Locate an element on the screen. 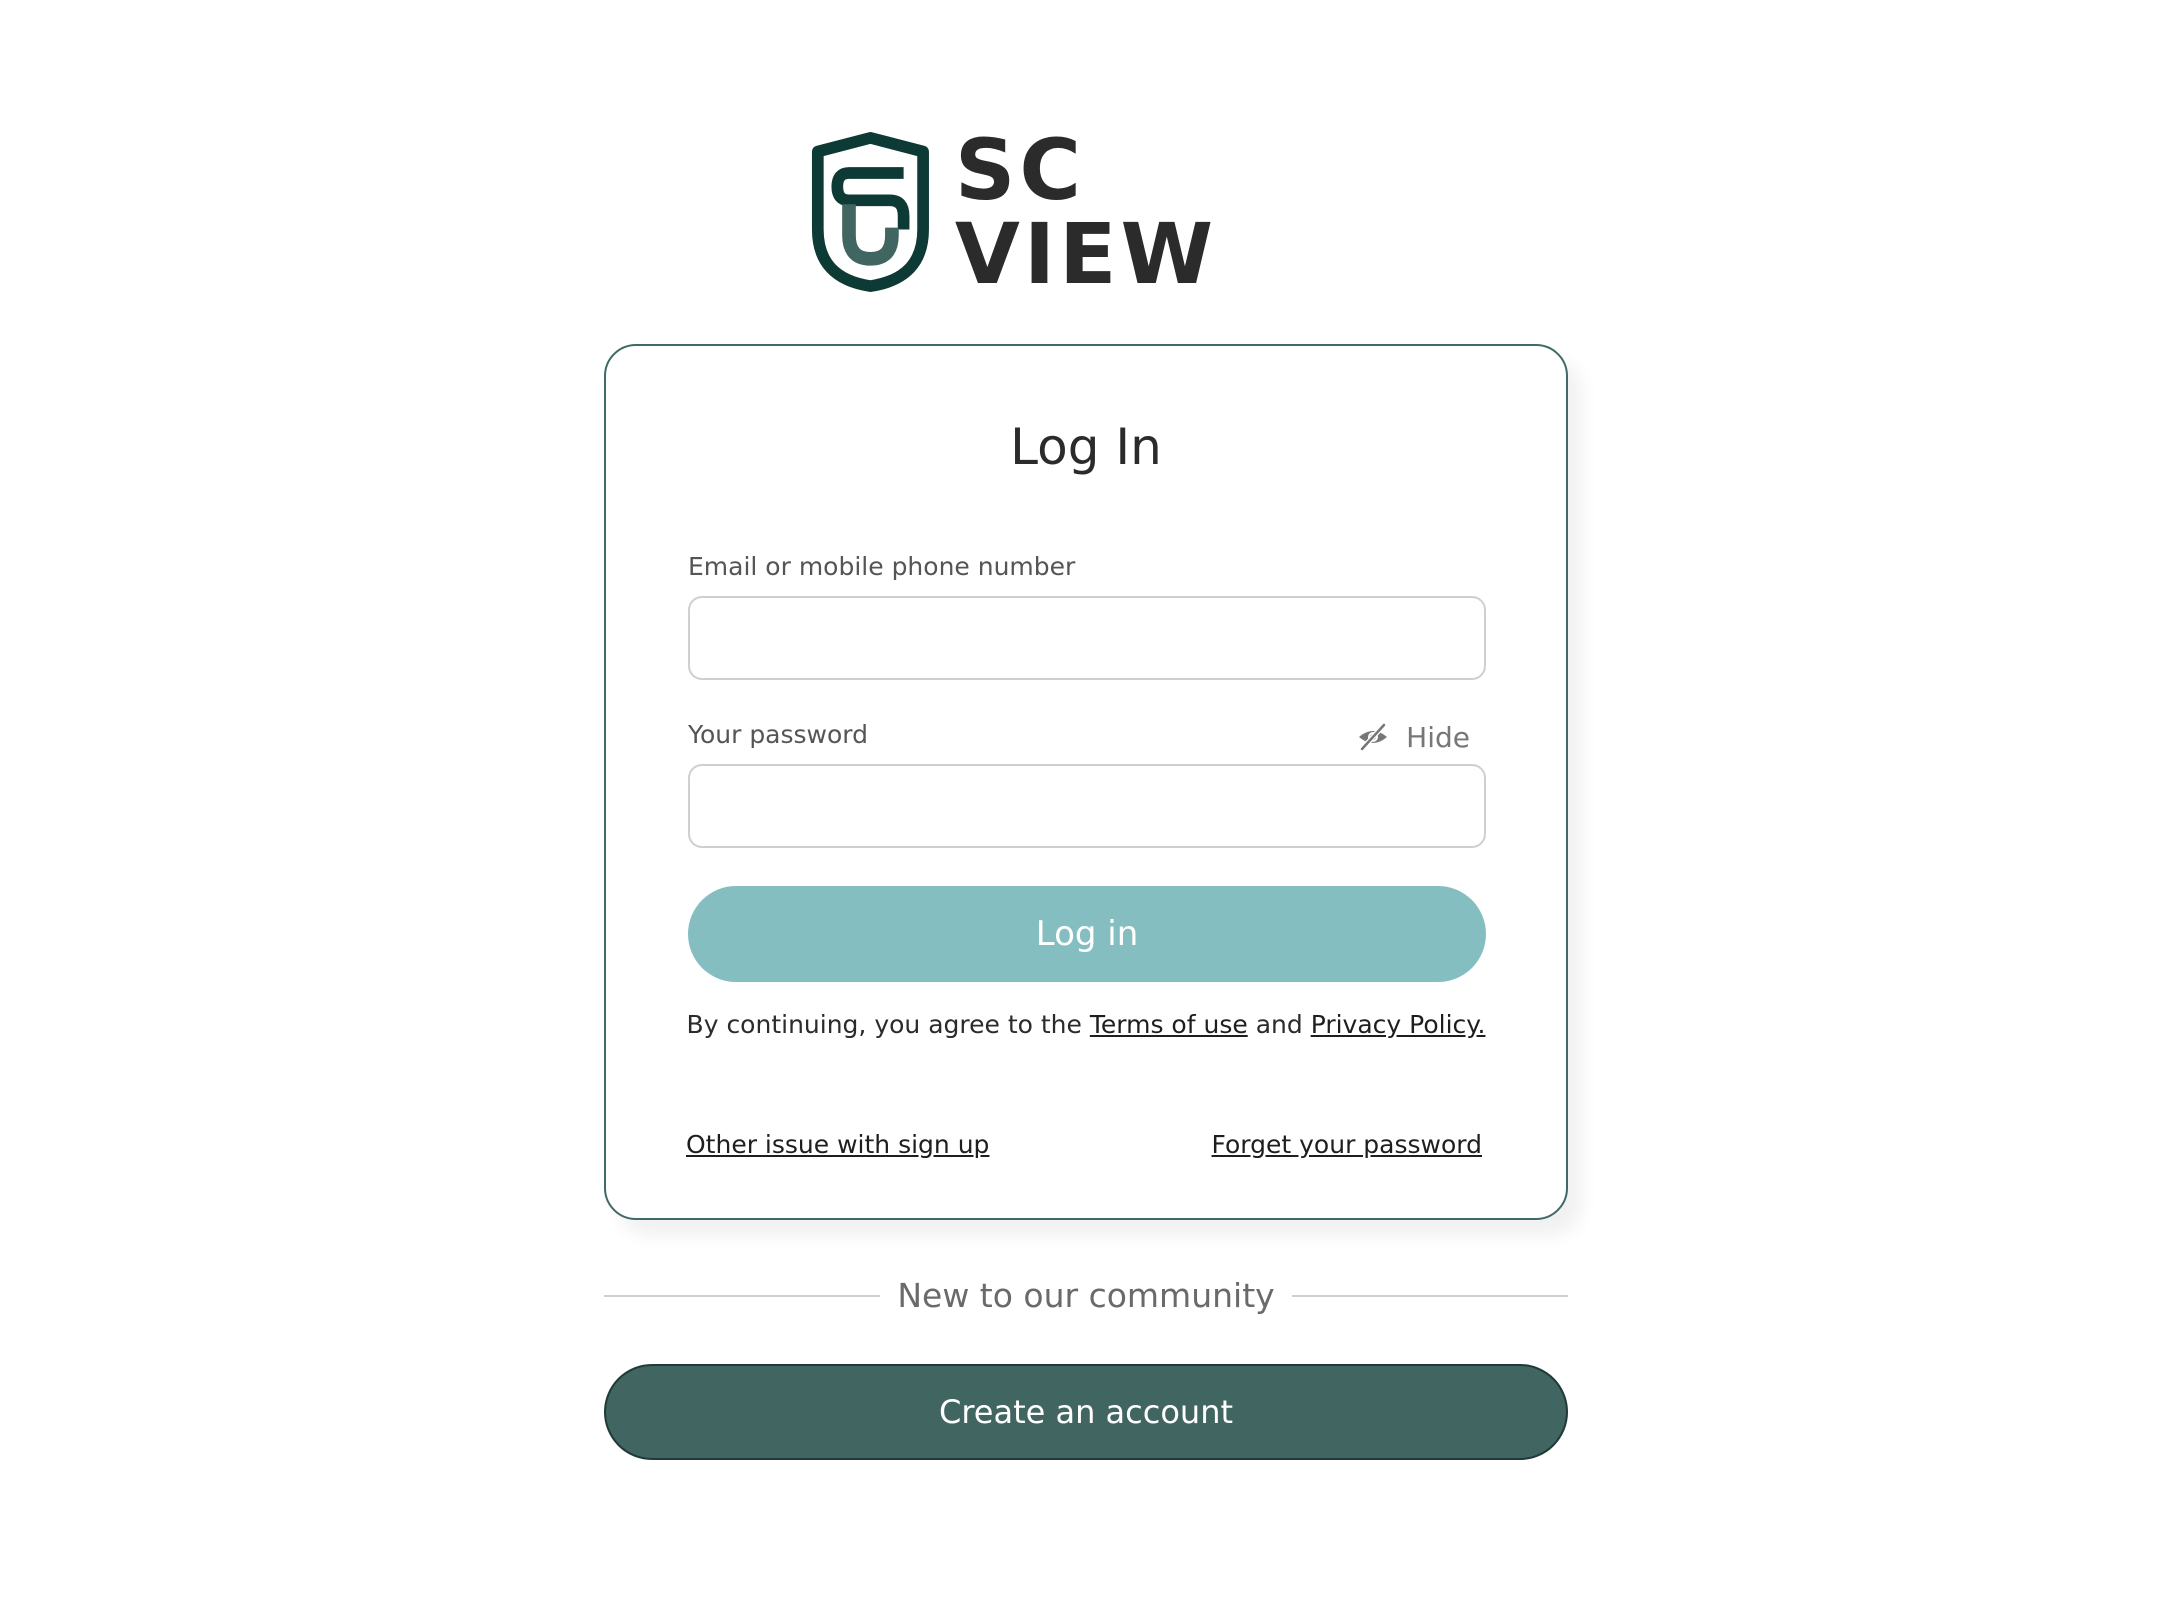  password-field is located at coordinates (1087, 806).